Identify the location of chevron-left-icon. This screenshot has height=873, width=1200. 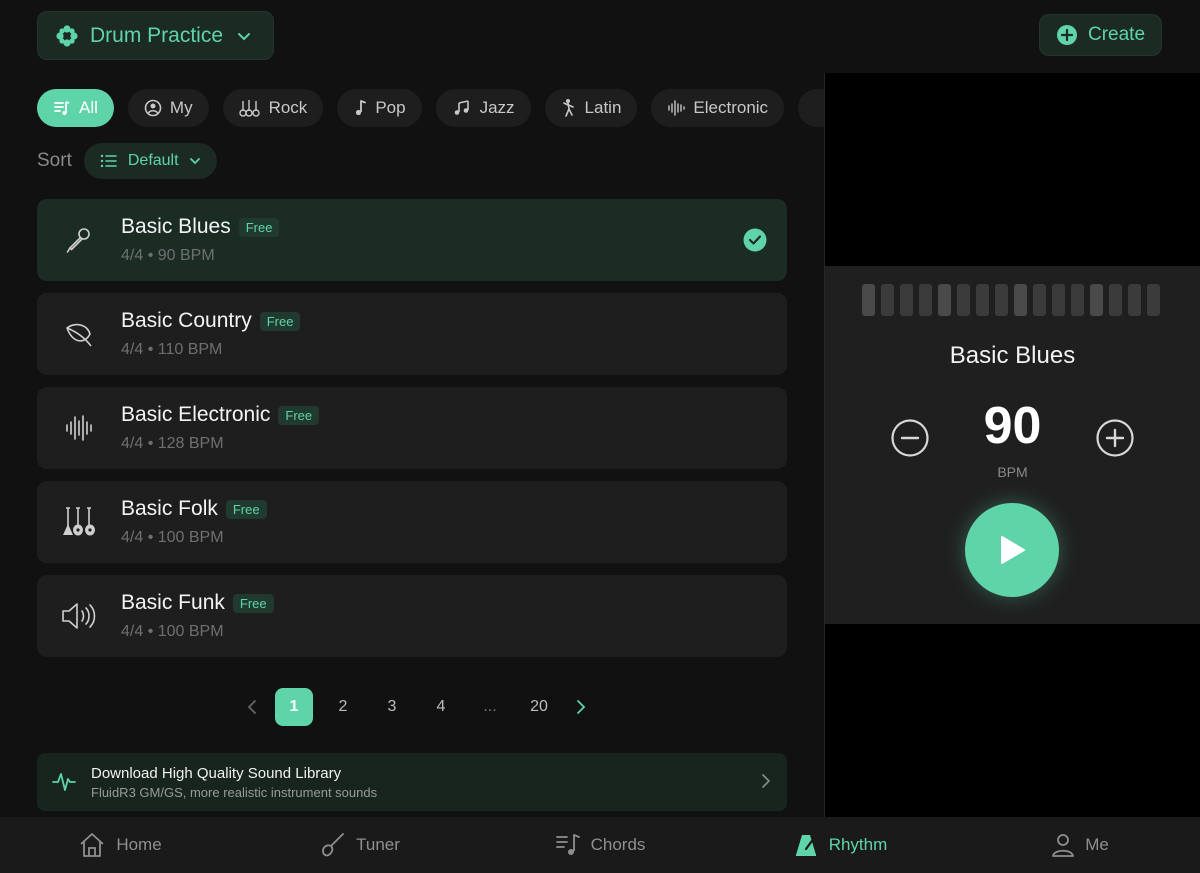
(251, 707).